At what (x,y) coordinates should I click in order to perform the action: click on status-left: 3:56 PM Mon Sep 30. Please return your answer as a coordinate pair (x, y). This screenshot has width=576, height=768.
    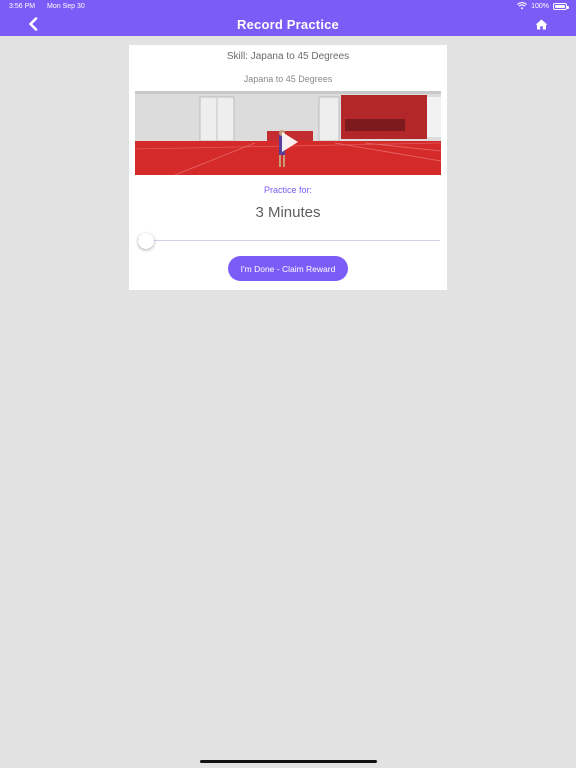
    Looking at the image, I should click on (52, 6).